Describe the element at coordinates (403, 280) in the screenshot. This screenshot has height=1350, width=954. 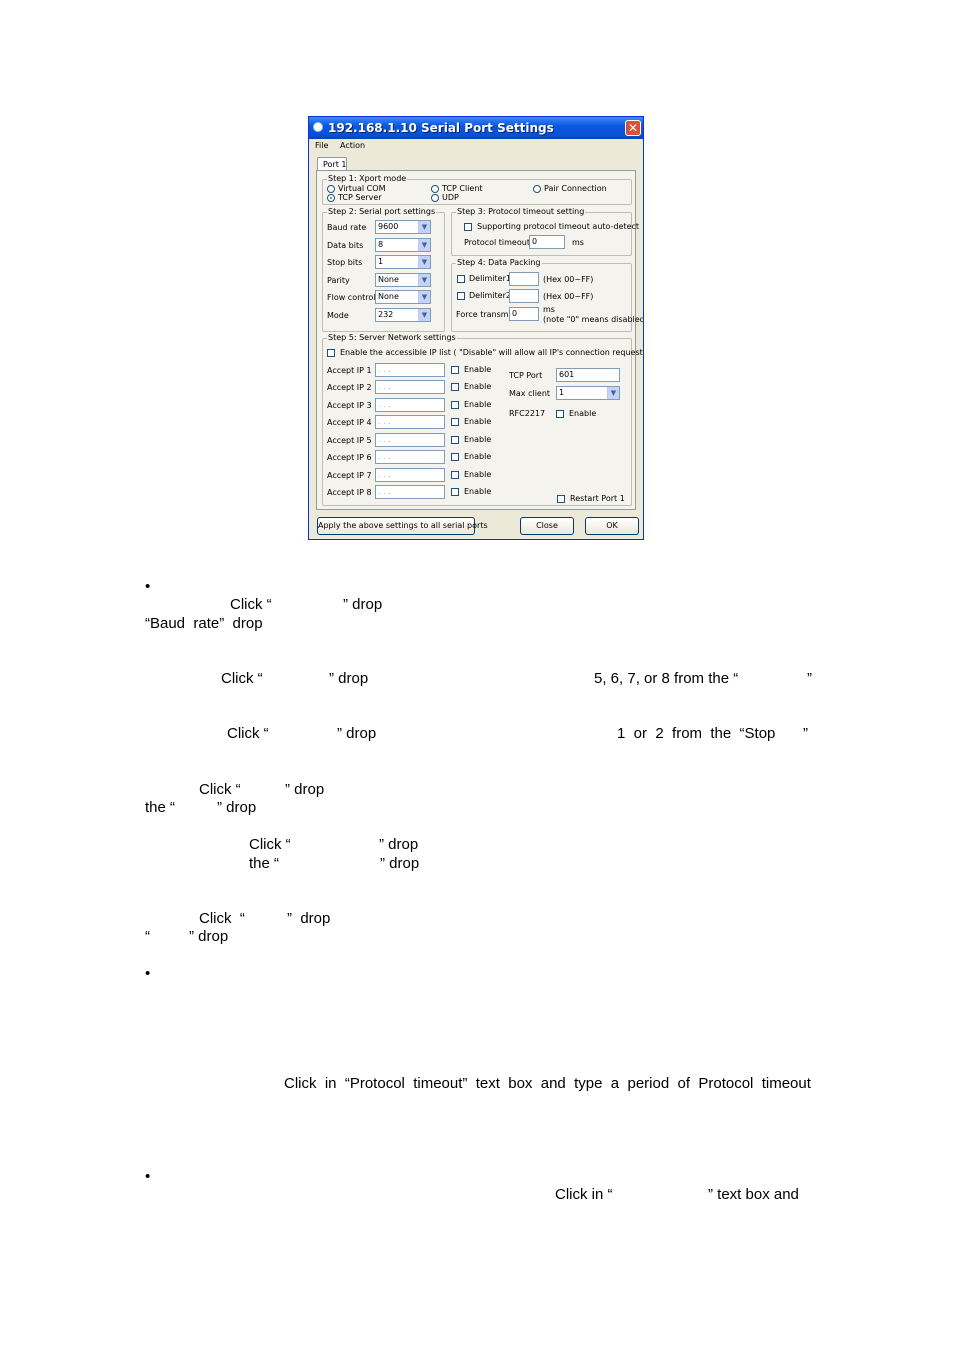
I see `parity-select: None ▼` at that location.